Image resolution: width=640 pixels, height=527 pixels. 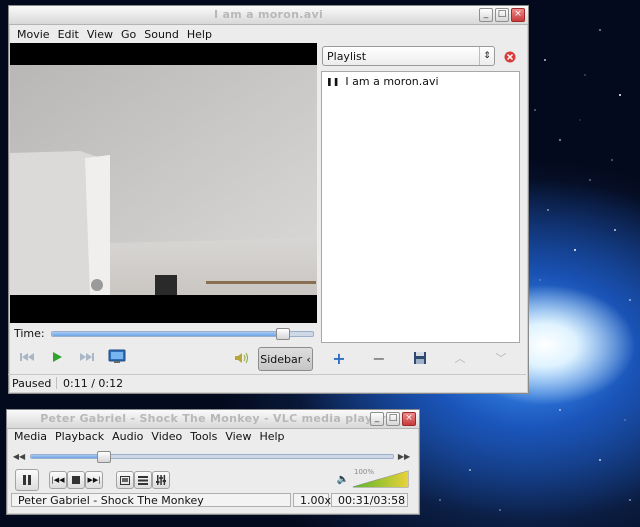 I want to click on status-state: Paused, so click(x=32, y=383).